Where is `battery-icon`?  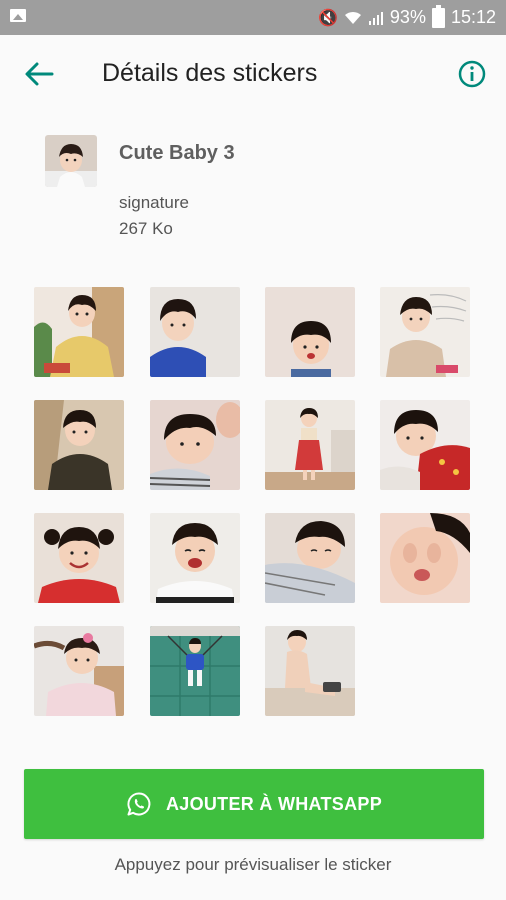
battery-icon is located at coordinates (438, 16).